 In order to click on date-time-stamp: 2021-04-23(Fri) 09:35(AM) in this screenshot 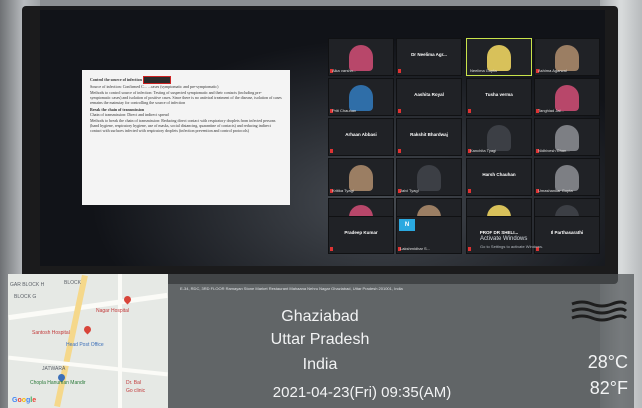, I will do `click(362, 392)`.